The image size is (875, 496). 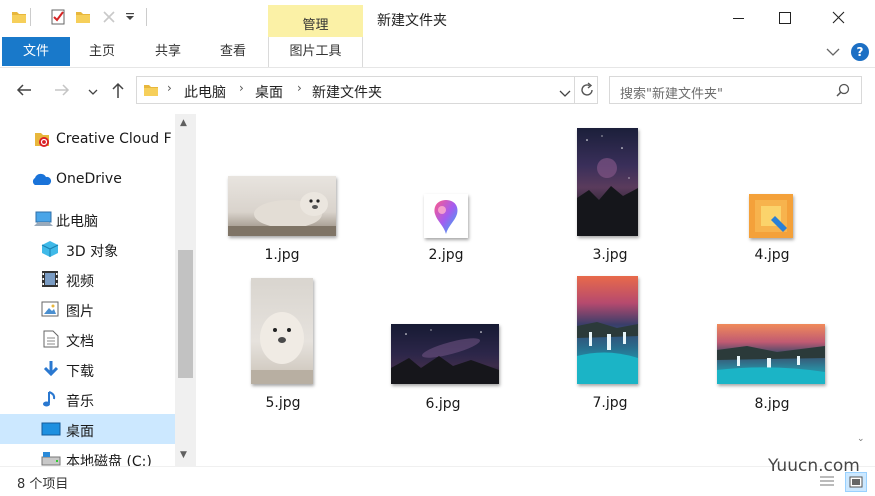 I want to click on list-item: 3.jpg, so click(x=610, y=200).